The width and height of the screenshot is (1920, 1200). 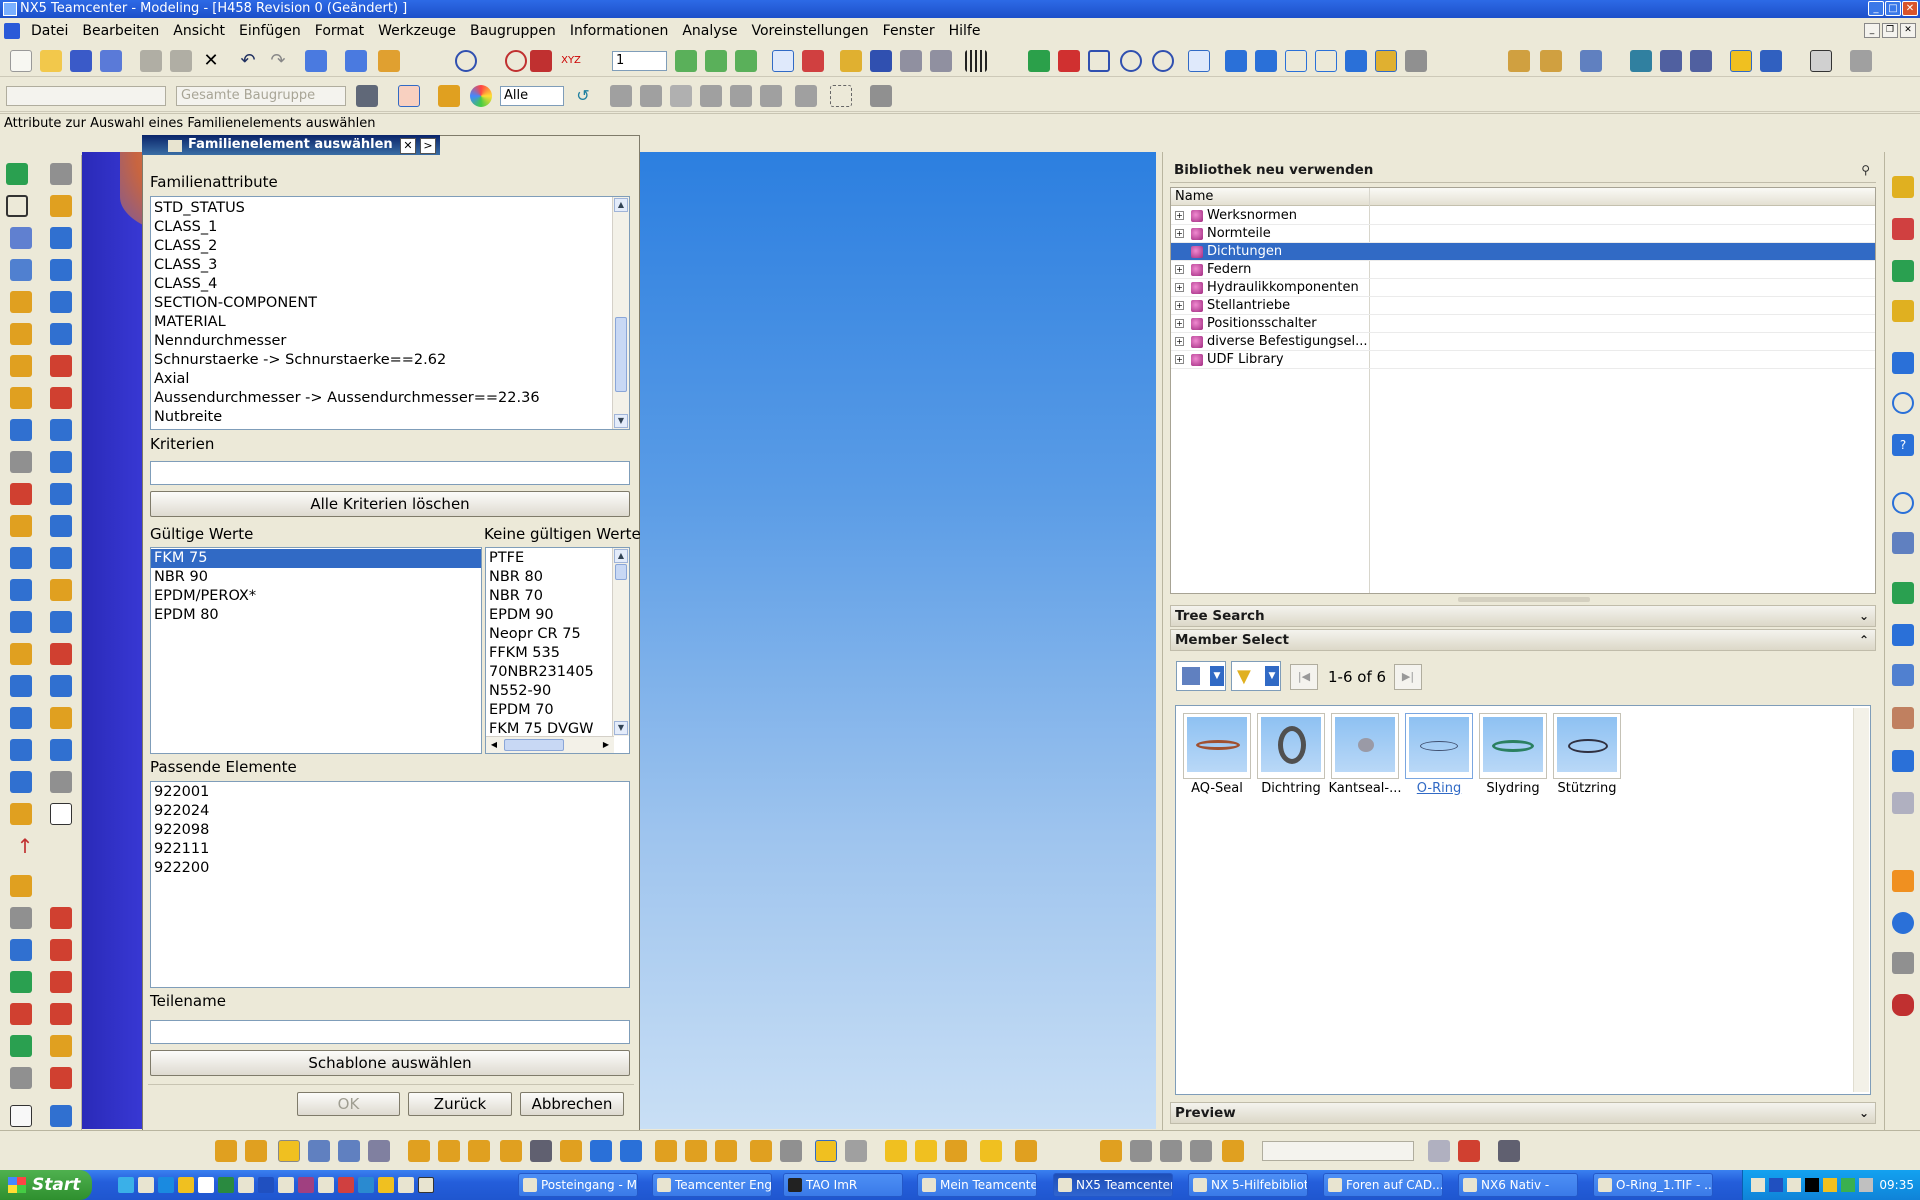 What do you see at coordinates (1338, 1151) in the screenshot?
I see `bottom-select` at bounding box center [1338, 1151].